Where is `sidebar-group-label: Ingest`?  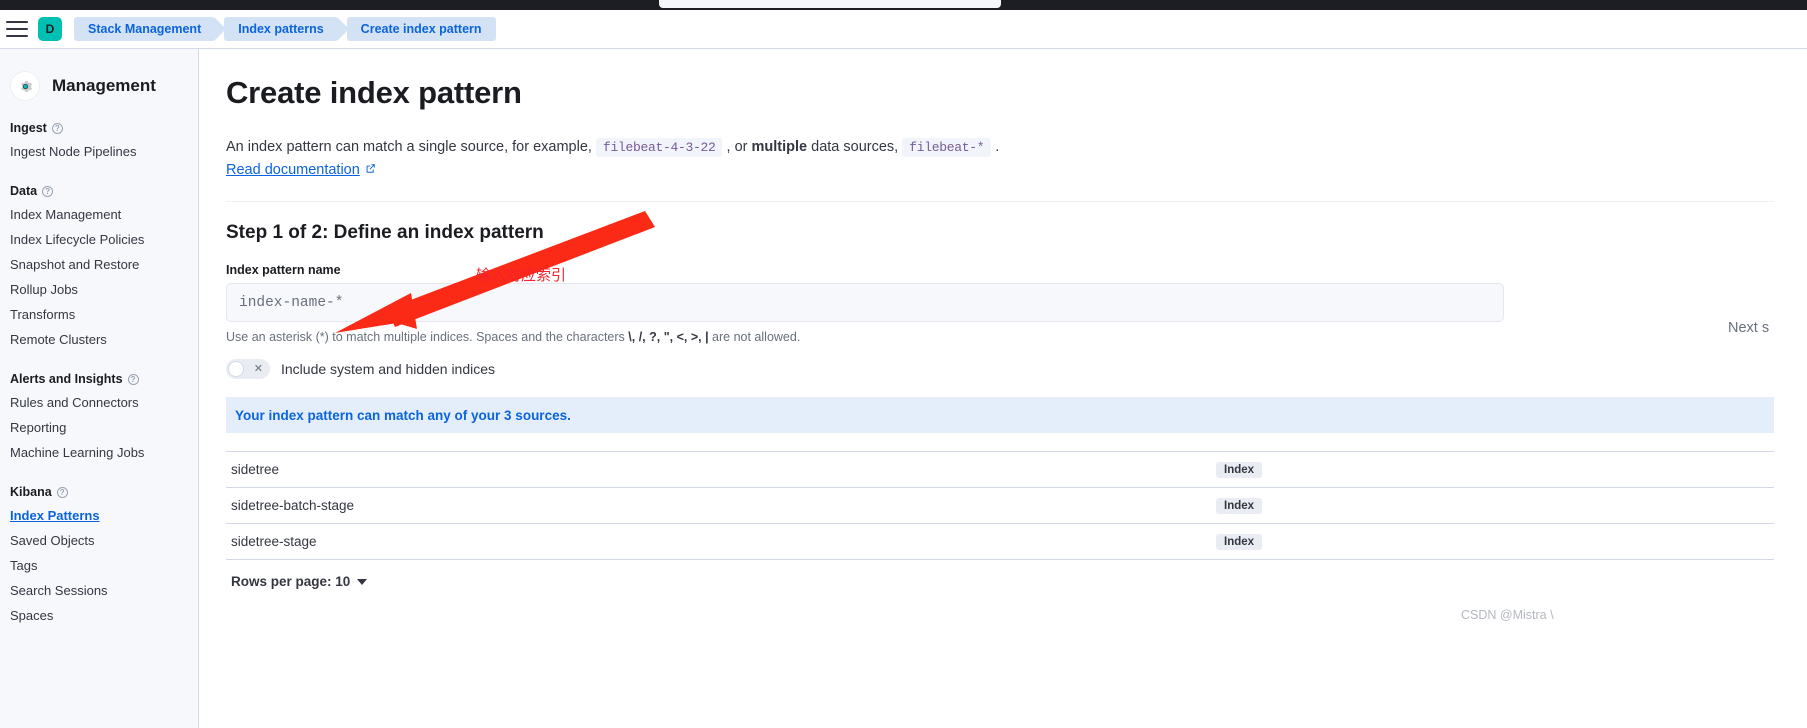 sidebar-group-label: Ingest is located at coordinates (28, 128).